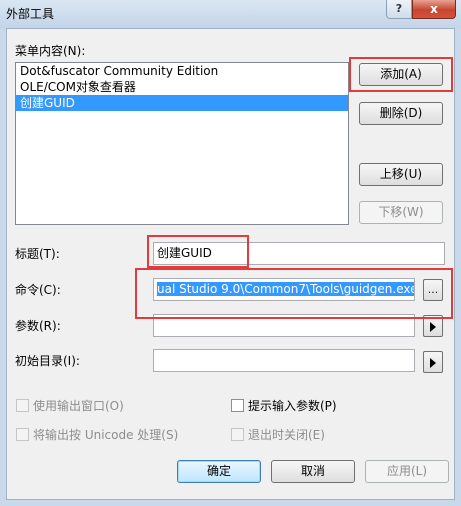 The height and width of the screenshot is (506, 461). I want to click on close-on-exit-checkbox: 退出时关闭(E), so click(278, 434).